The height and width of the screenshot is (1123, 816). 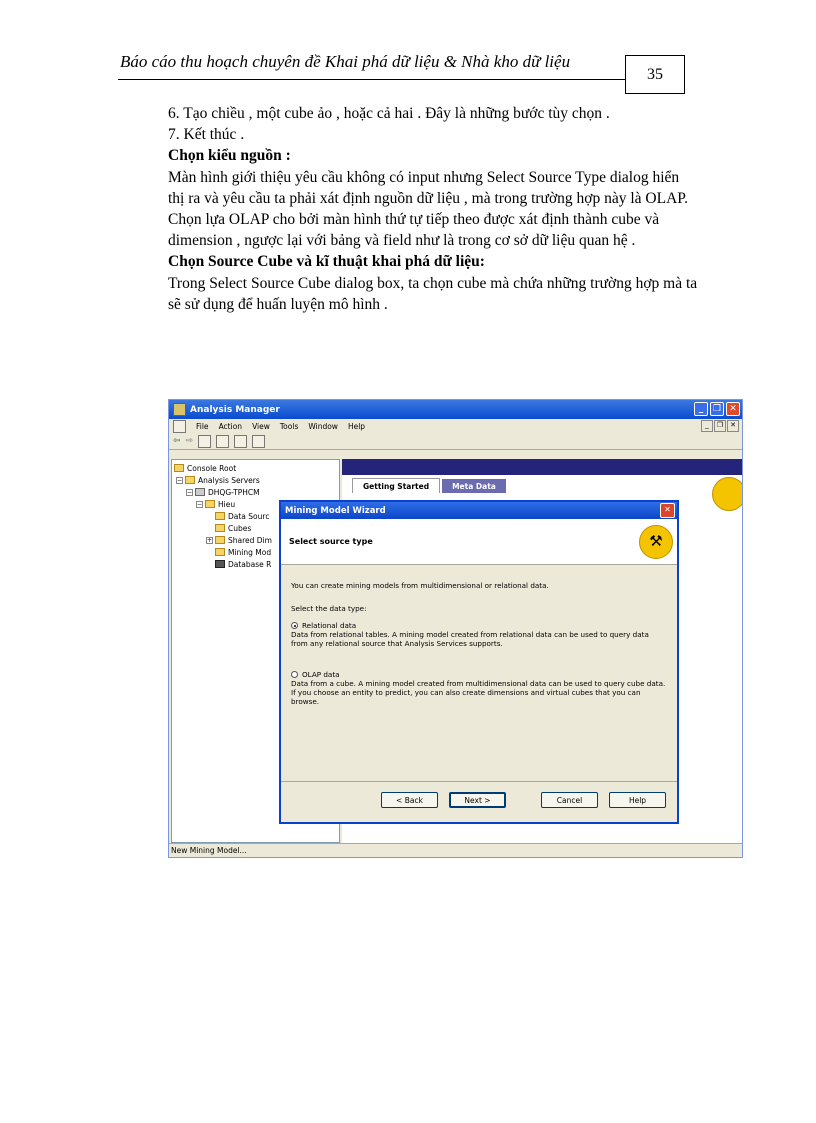 I want to click on up-folder-icon, so click(x=205, y=441).